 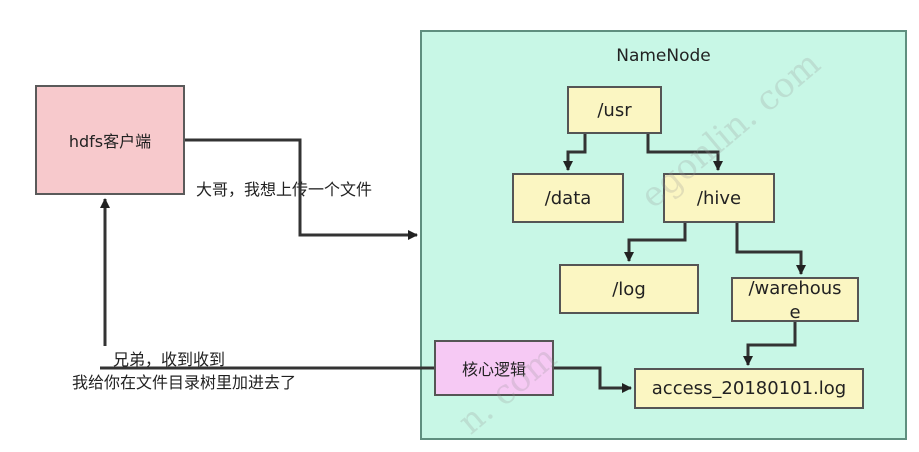 What do you see at coordinates (301, 189) in the screenshot?
I see `arrow-client-to-namenode` at bounding box center [301, 189].